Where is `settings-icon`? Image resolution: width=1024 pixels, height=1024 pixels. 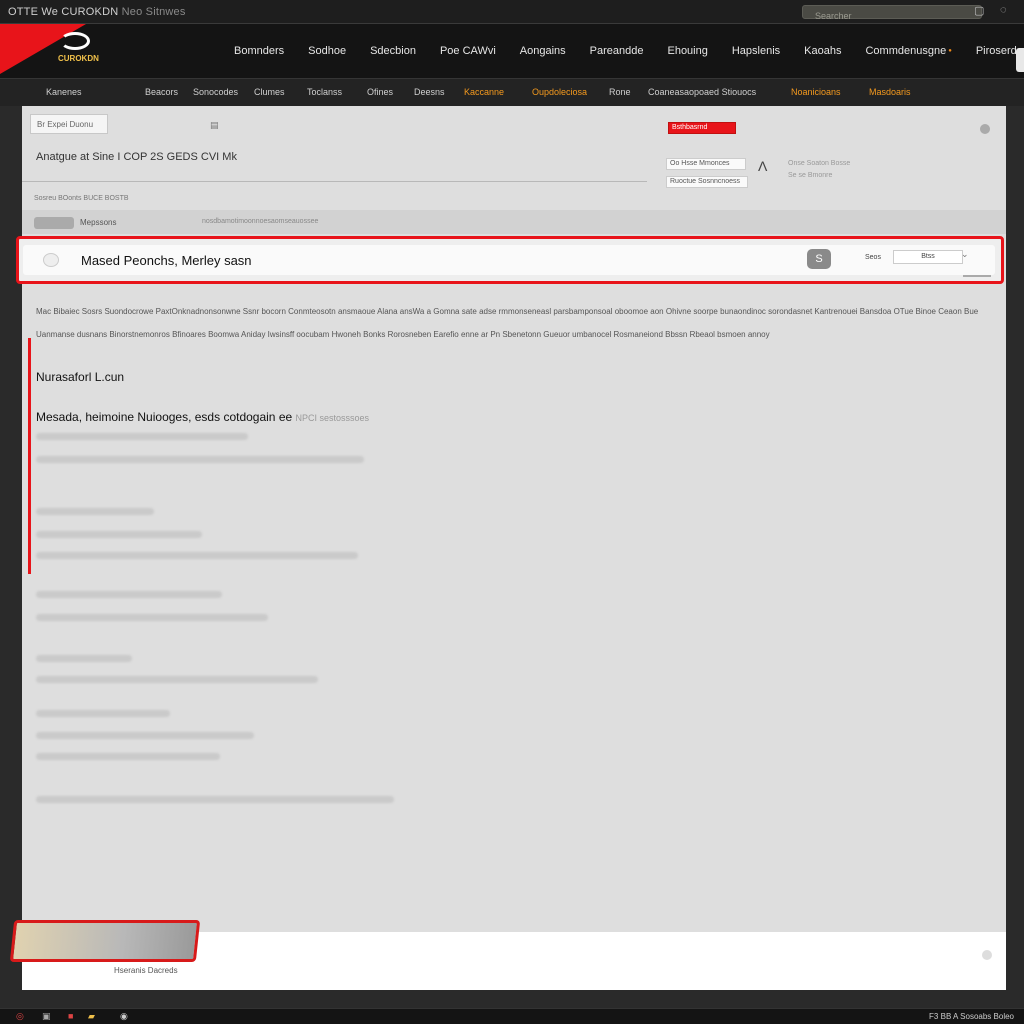 settings-icon is located at coordinates (985, 129).